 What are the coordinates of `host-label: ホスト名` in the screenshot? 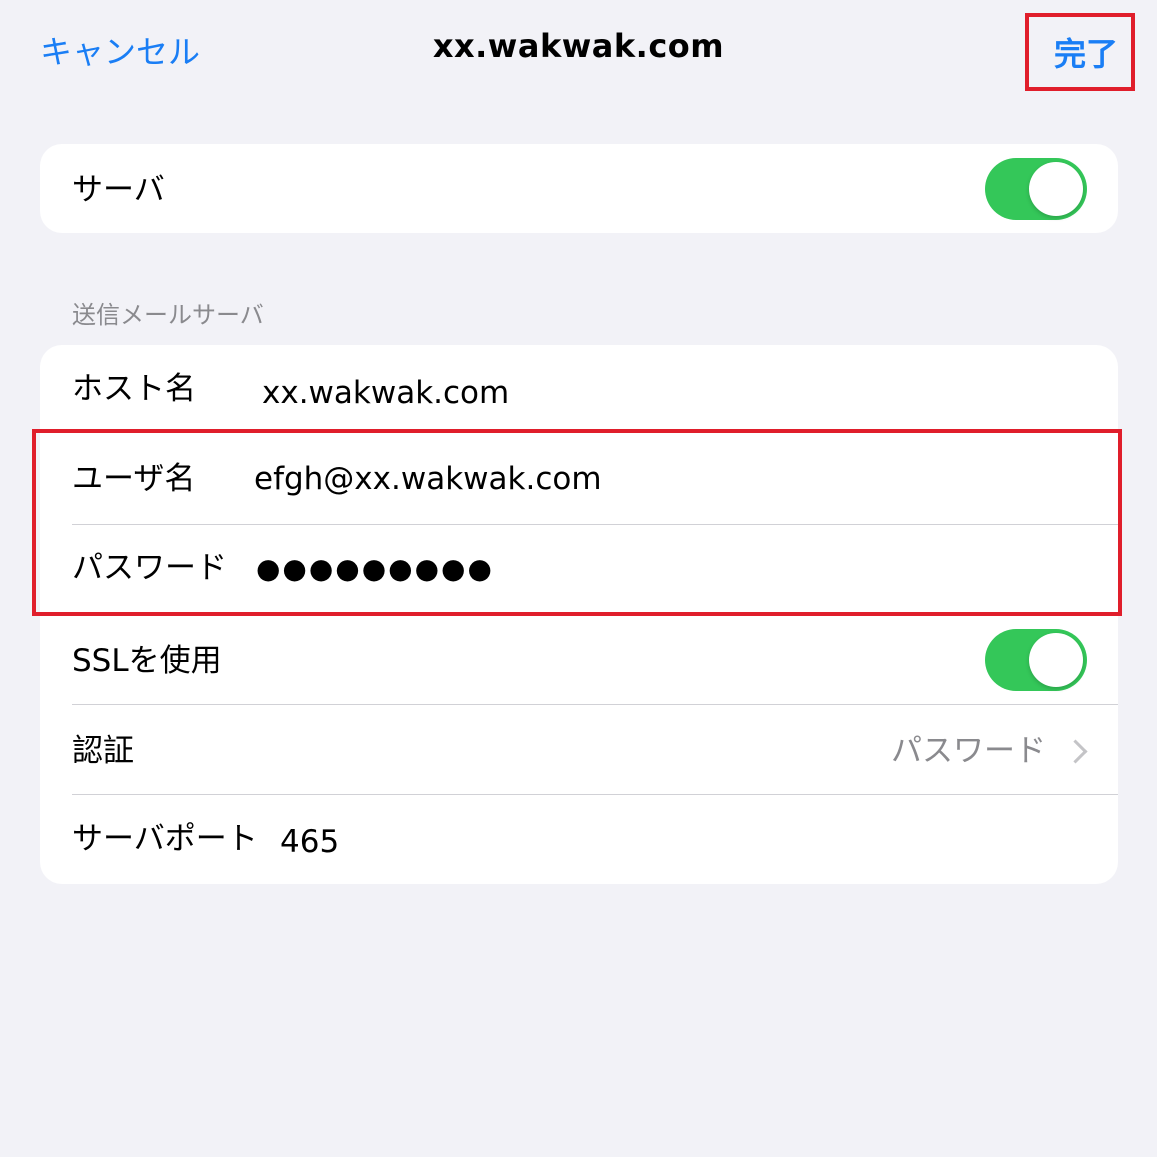 It's located at (134, 389).